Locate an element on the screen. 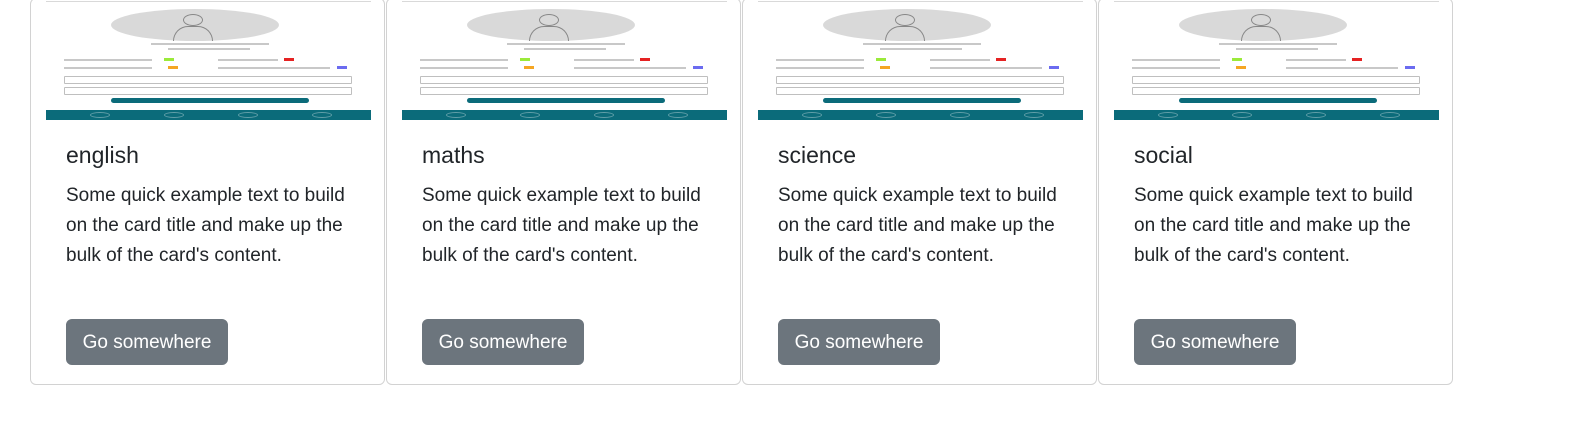 This screenshot has height=440, width=1583. card-title: social is located at coordinates (1163, 155).